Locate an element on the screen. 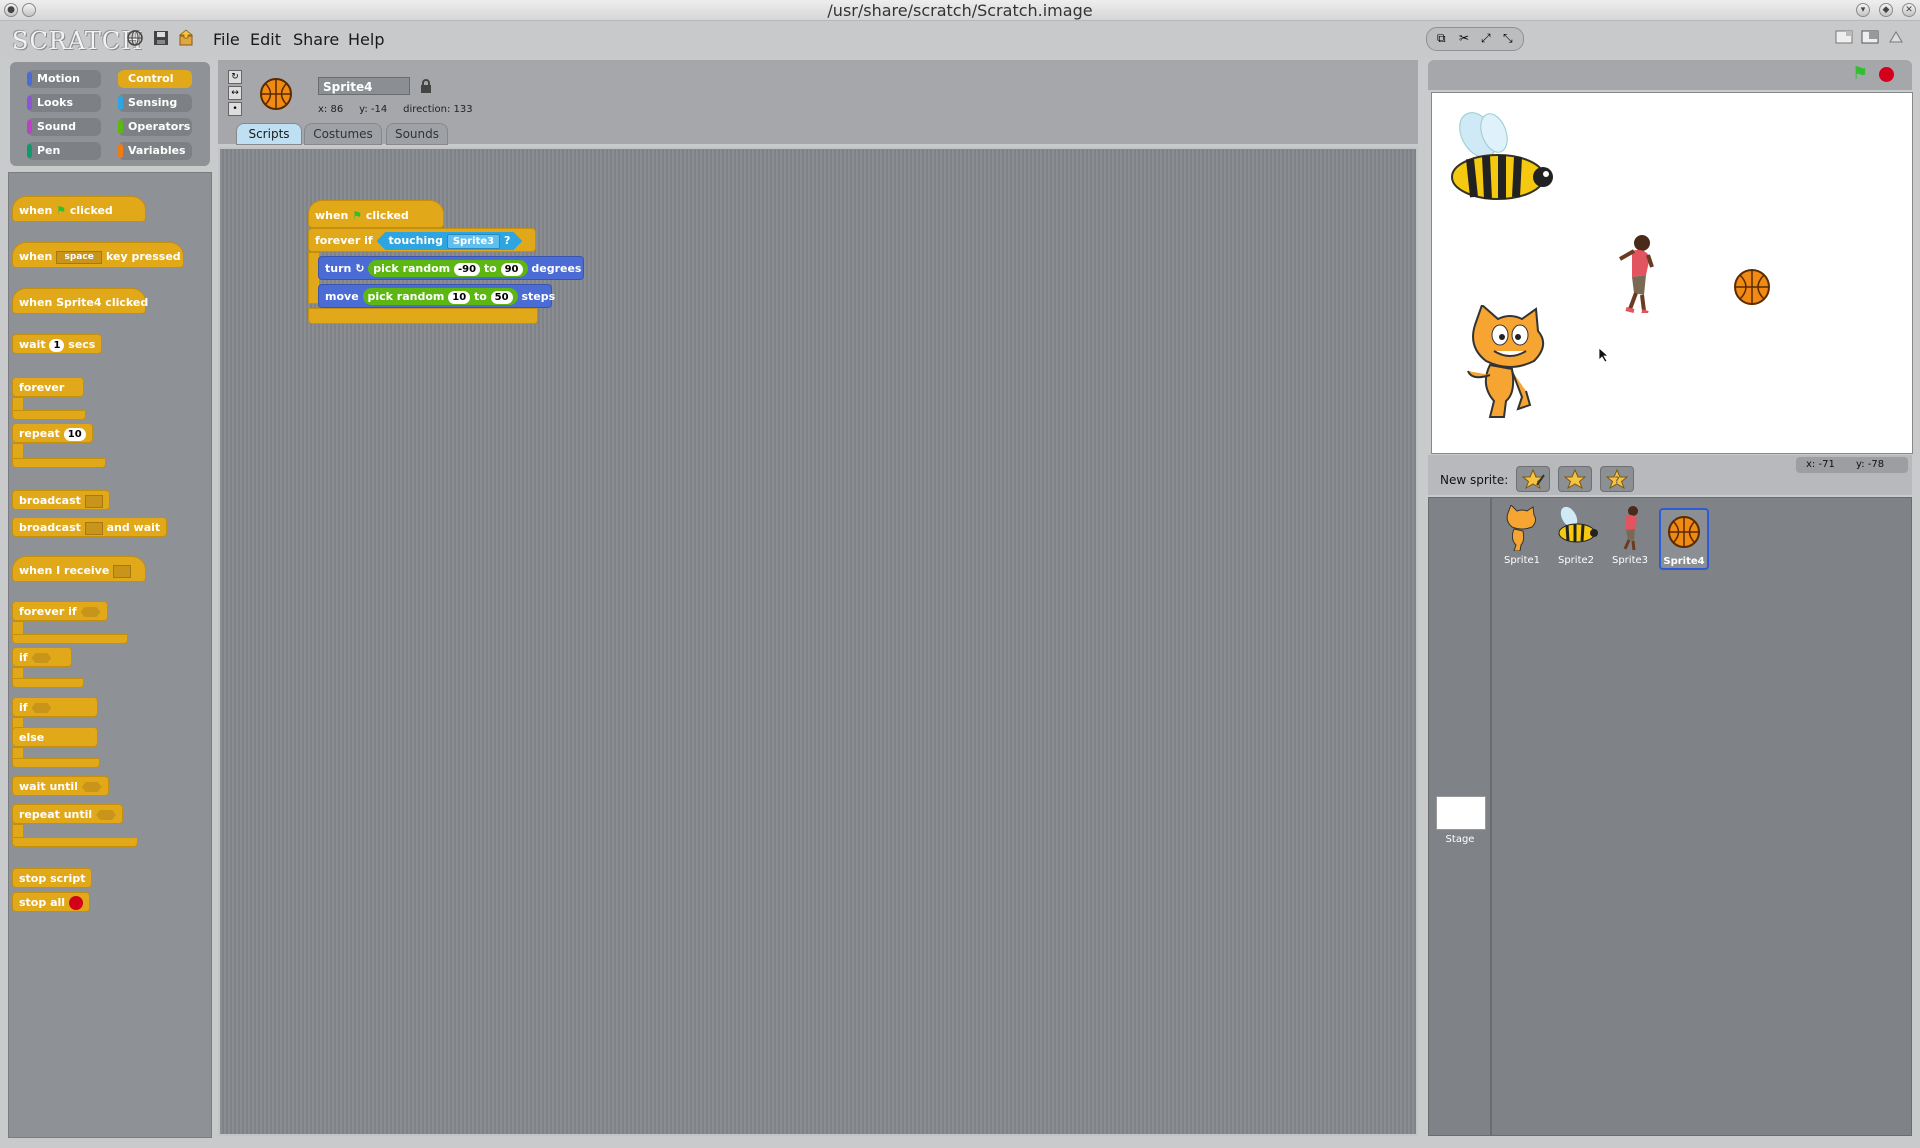 The width and height of the screenshot is (1920, 1148). palette-broadcast: broadcast is located at coordinates (61, 500).